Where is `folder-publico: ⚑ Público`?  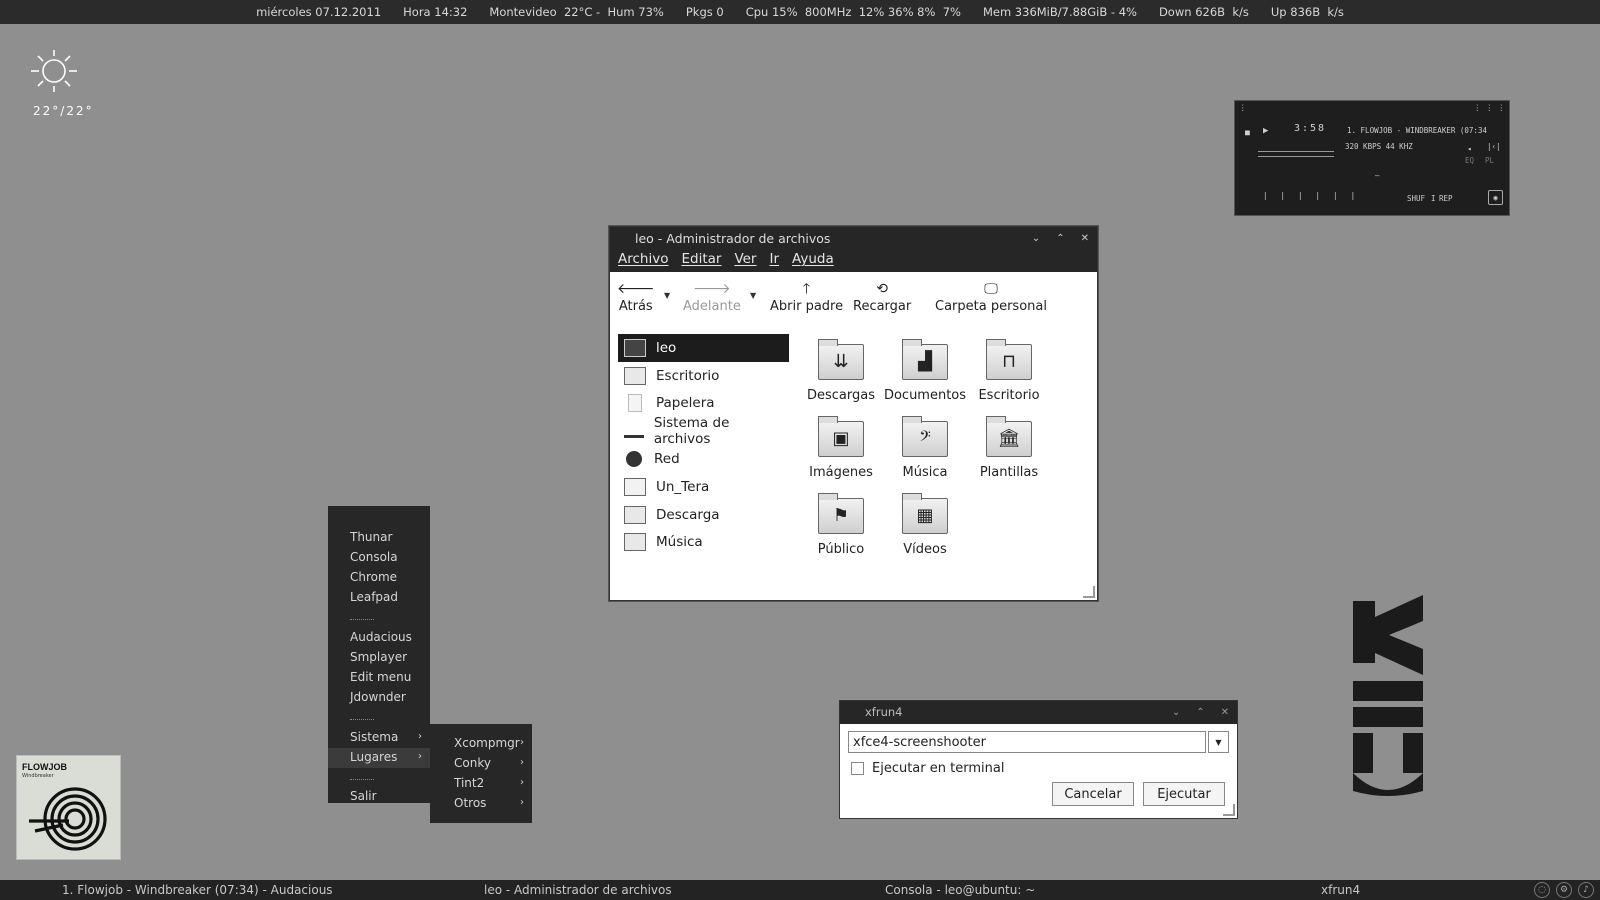 folder-publico: ⚑ Público is located at coordinates (841, 525).